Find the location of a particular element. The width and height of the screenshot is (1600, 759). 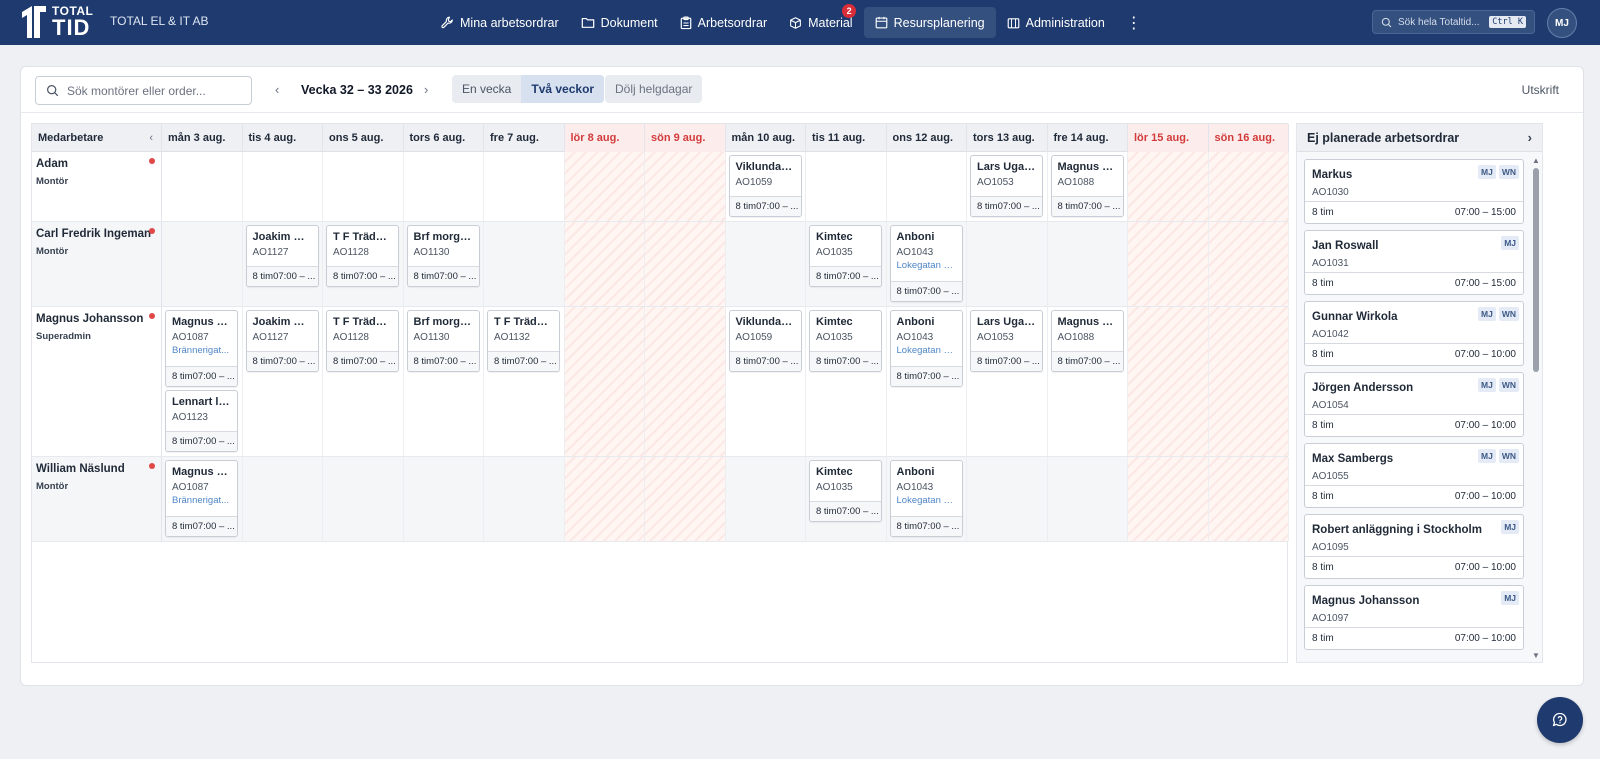

nav-arbetsordrar: Arbetsordrar is located at coordinates (723, 22).